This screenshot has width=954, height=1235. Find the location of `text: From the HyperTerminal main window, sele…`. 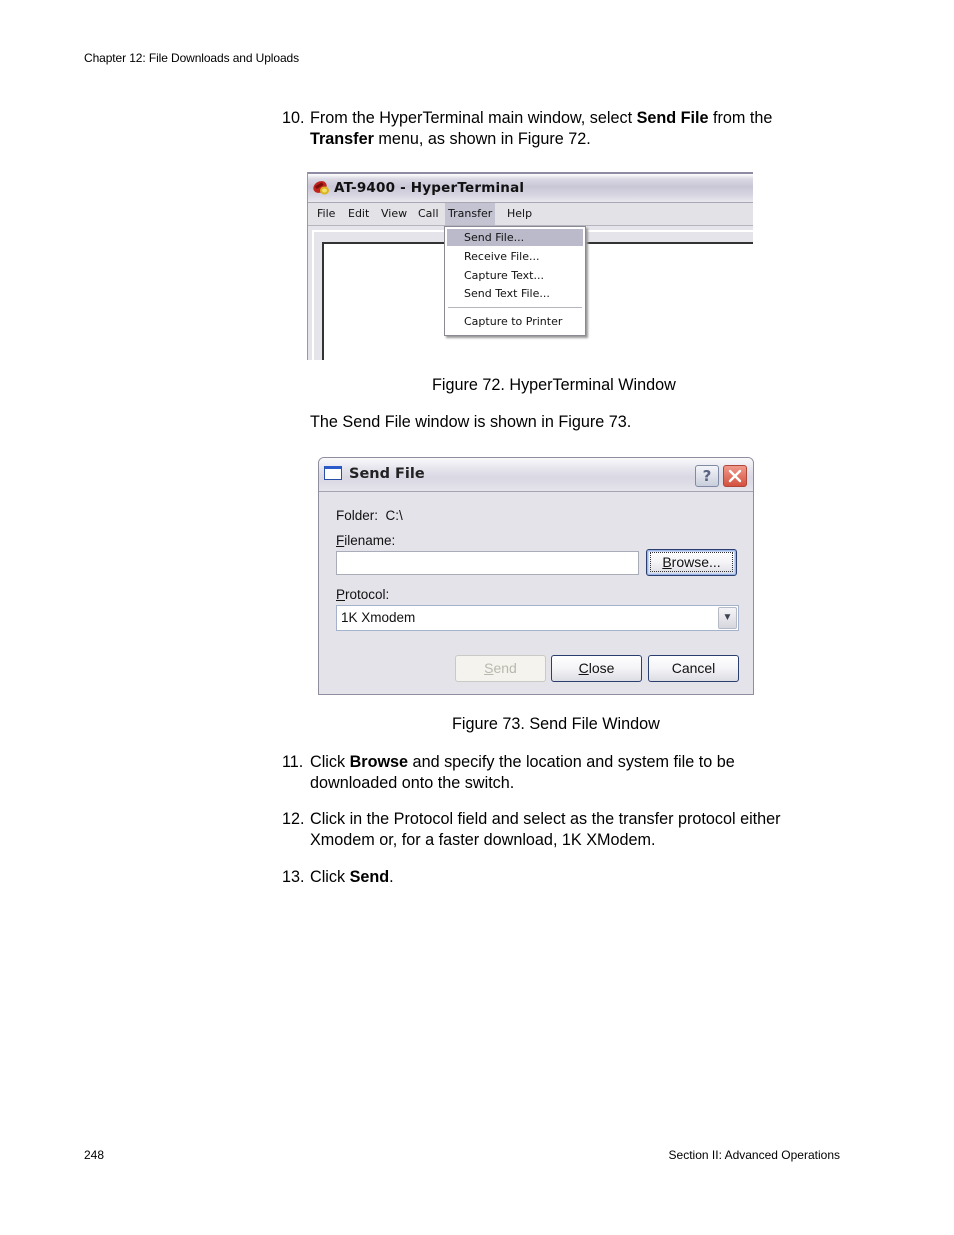

text: From the HyperTerminal main window, sele… is located at coordinates (473, 118).